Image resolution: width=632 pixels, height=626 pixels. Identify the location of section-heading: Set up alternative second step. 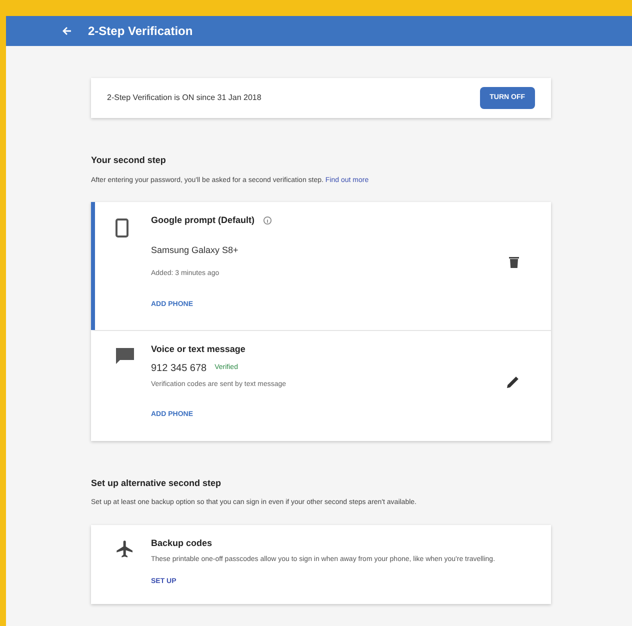
(156, 483).